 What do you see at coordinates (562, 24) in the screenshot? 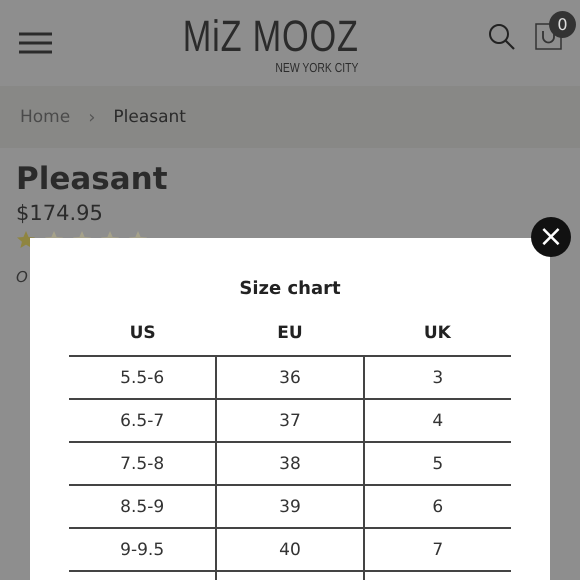
I see `cart-count-badge: 0` at bounding box center [562, 24].